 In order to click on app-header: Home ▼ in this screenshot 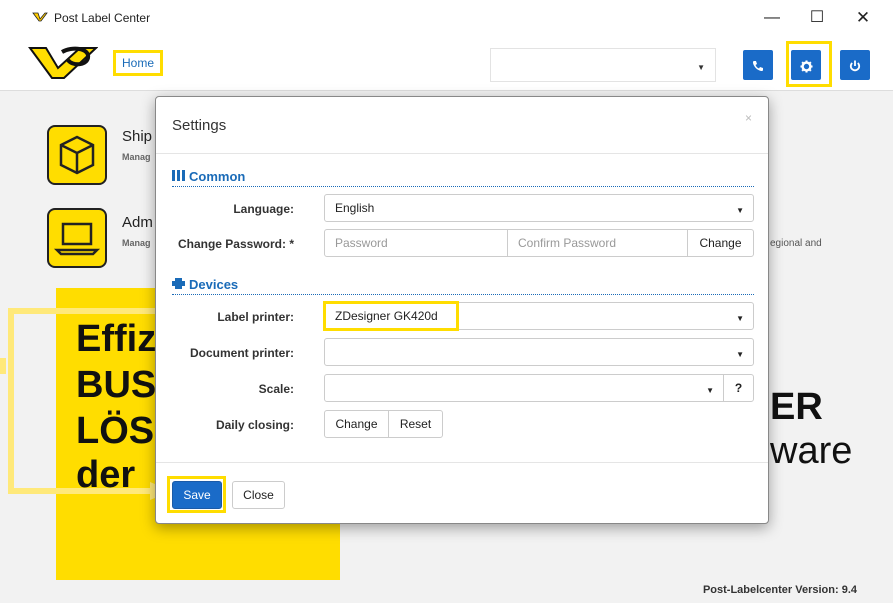, I will do `click(446, 64)`.